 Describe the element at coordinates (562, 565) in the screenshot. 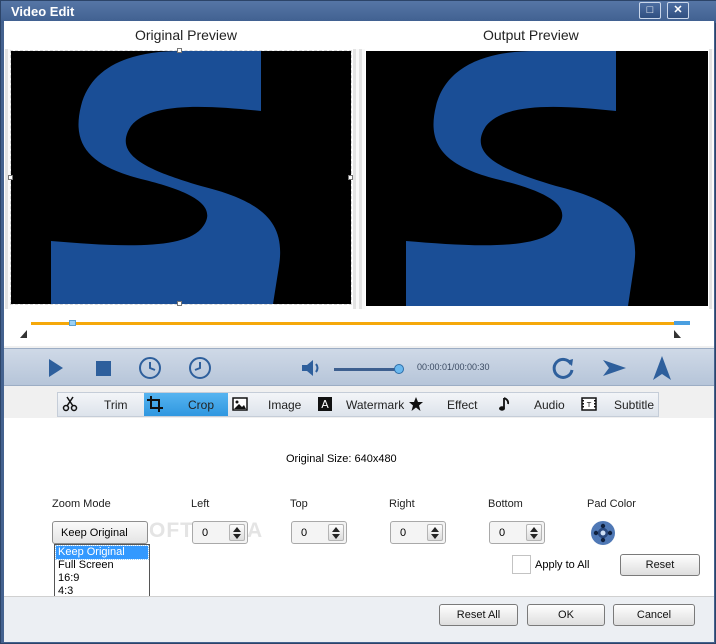

I see `apply-to-all-label: Apply to All` at that location.